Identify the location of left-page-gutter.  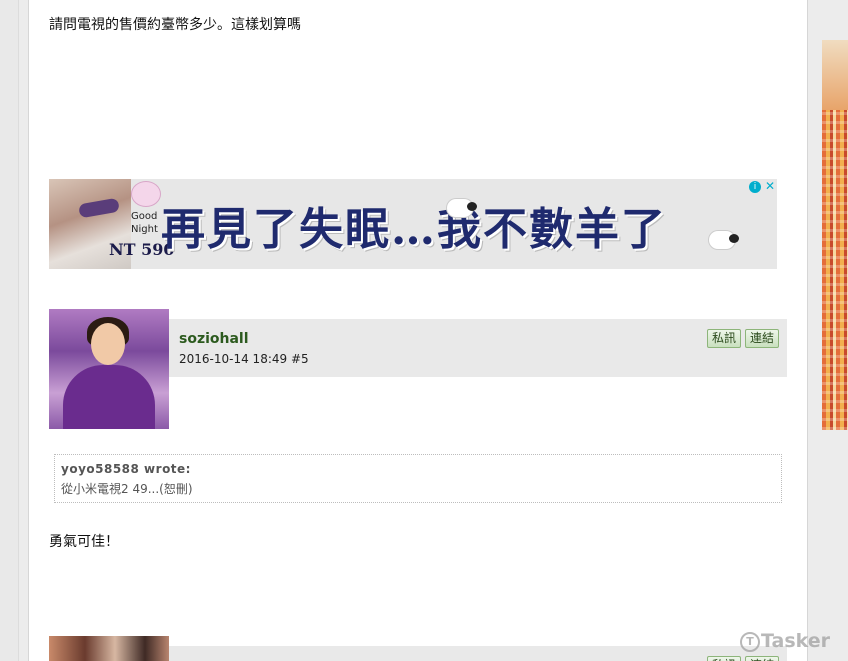
(9, 330).